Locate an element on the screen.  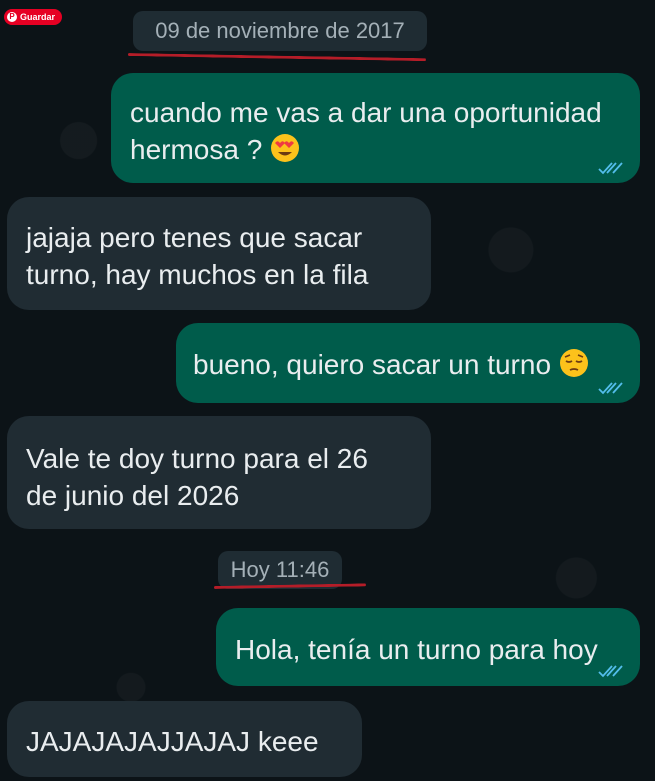
pinterest-icon: P is located at coordinates (12, 17).